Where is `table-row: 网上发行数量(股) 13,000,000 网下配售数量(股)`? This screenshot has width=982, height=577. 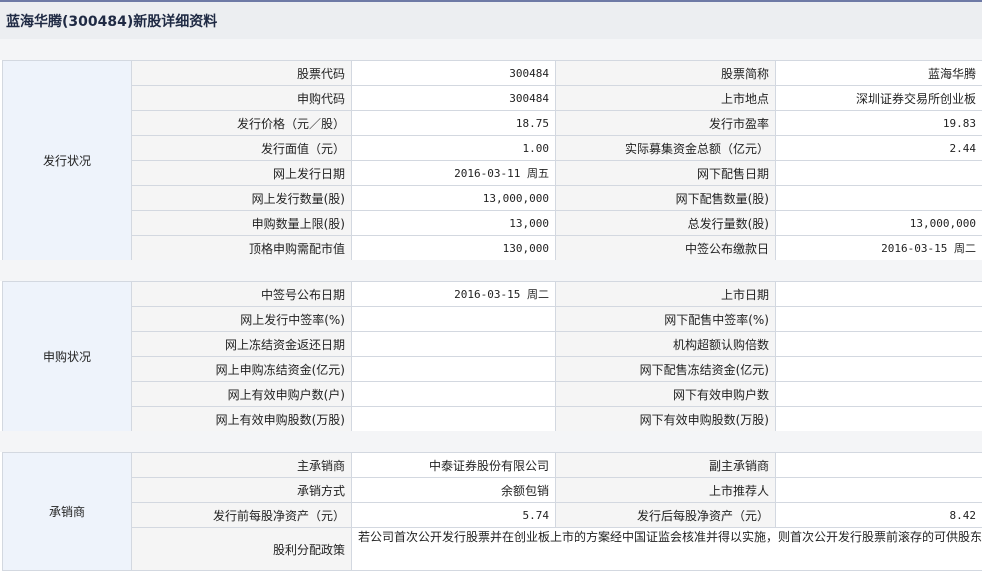 table-row: 网上发行数量(股) 13,000,000 网下配售数量(股) is located at coordinates (492, 198).